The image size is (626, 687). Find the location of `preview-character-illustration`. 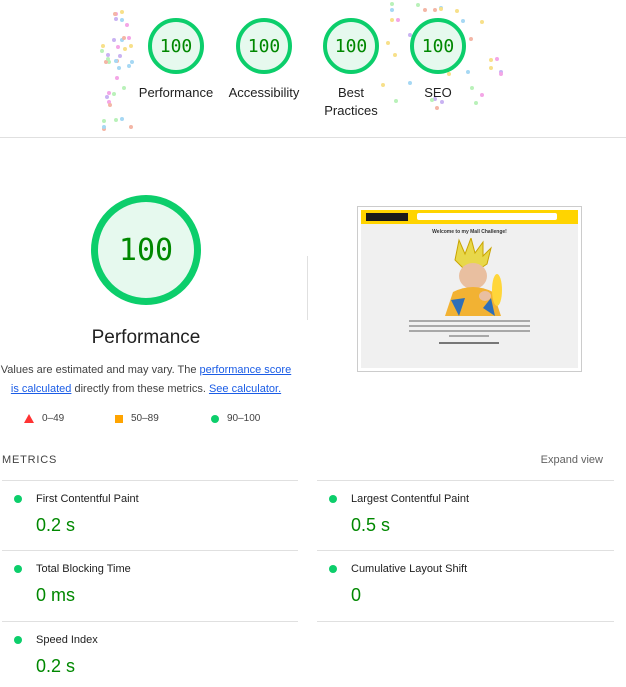

preview-character-illustration is located at coordinates (473, 277).